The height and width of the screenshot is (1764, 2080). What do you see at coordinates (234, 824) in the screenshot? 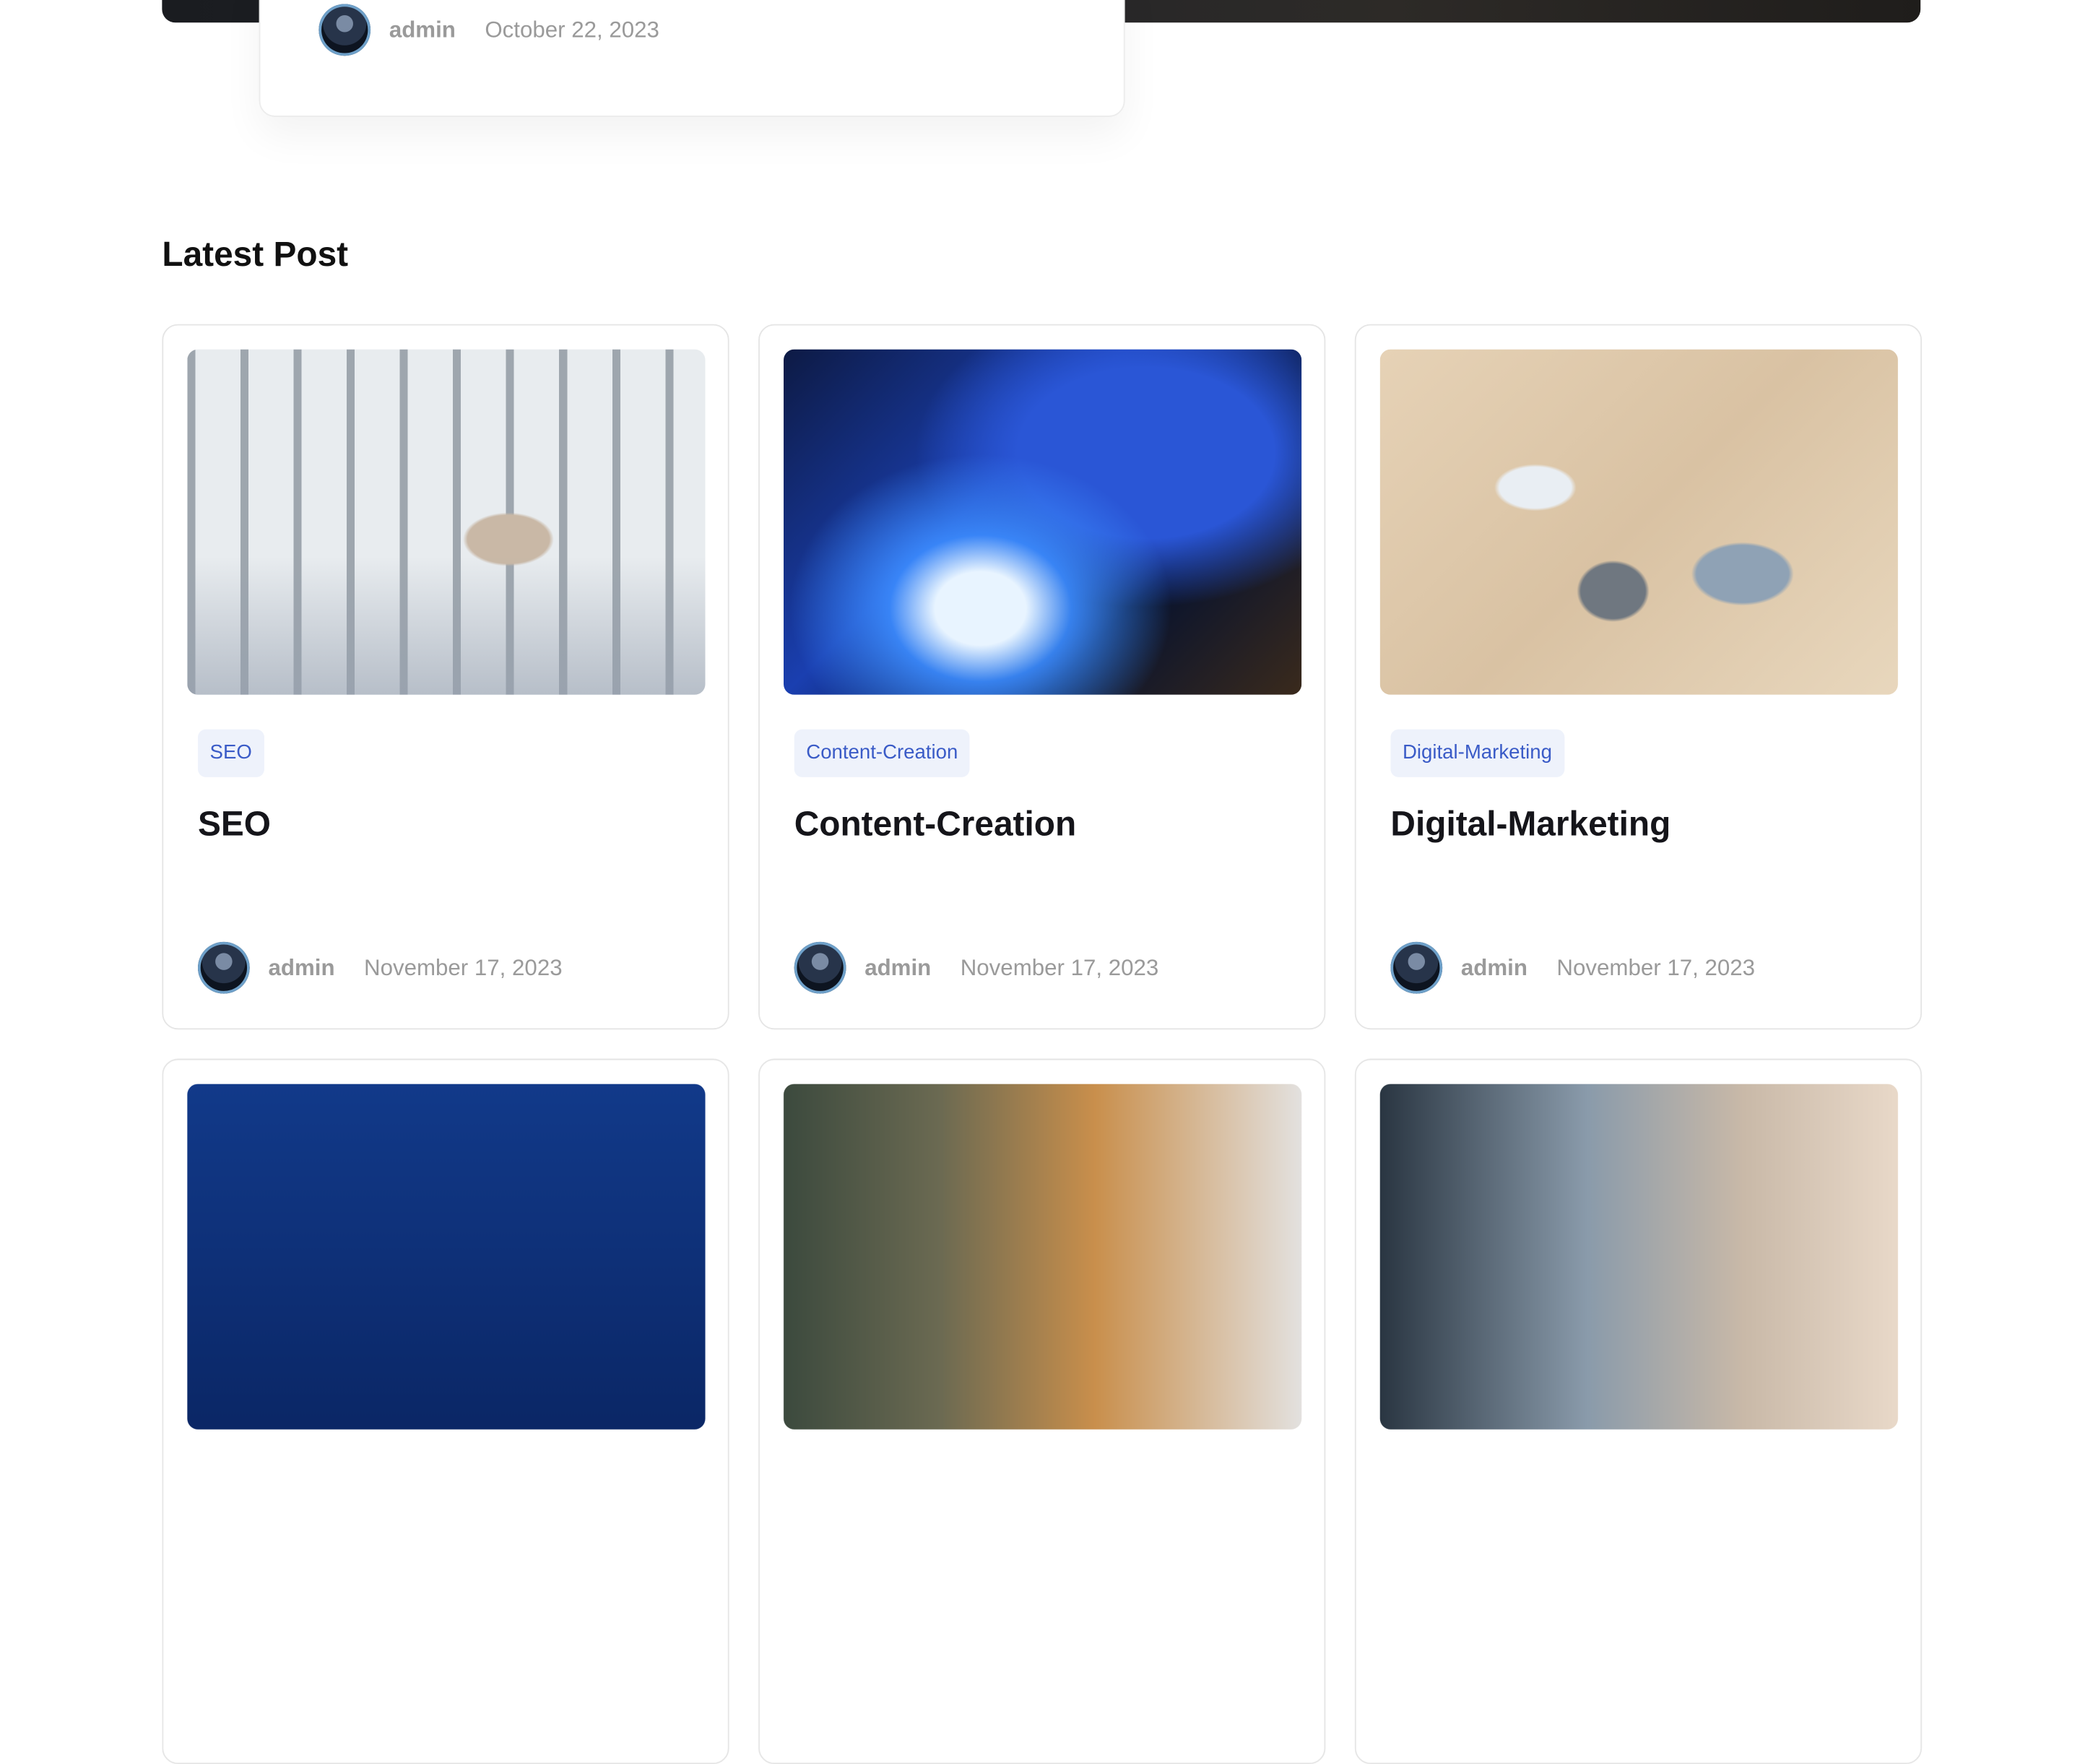
I see `post-title: SEO` at bounding box center [234, 824].